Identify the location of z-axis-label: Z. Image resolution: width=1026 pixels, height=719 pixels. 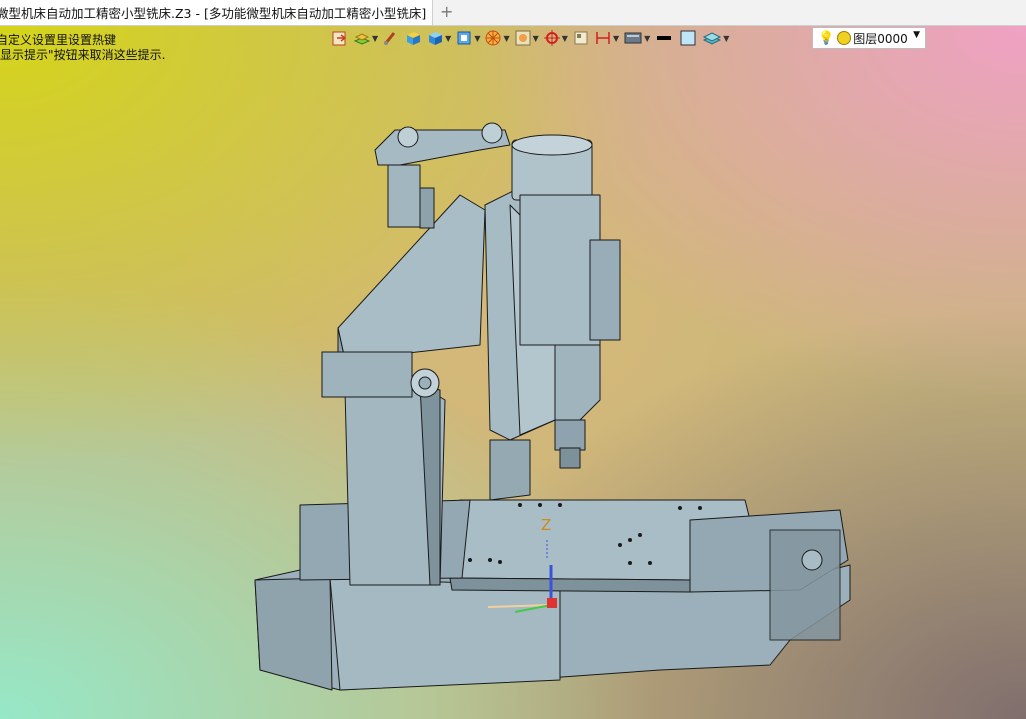
(546, 525).